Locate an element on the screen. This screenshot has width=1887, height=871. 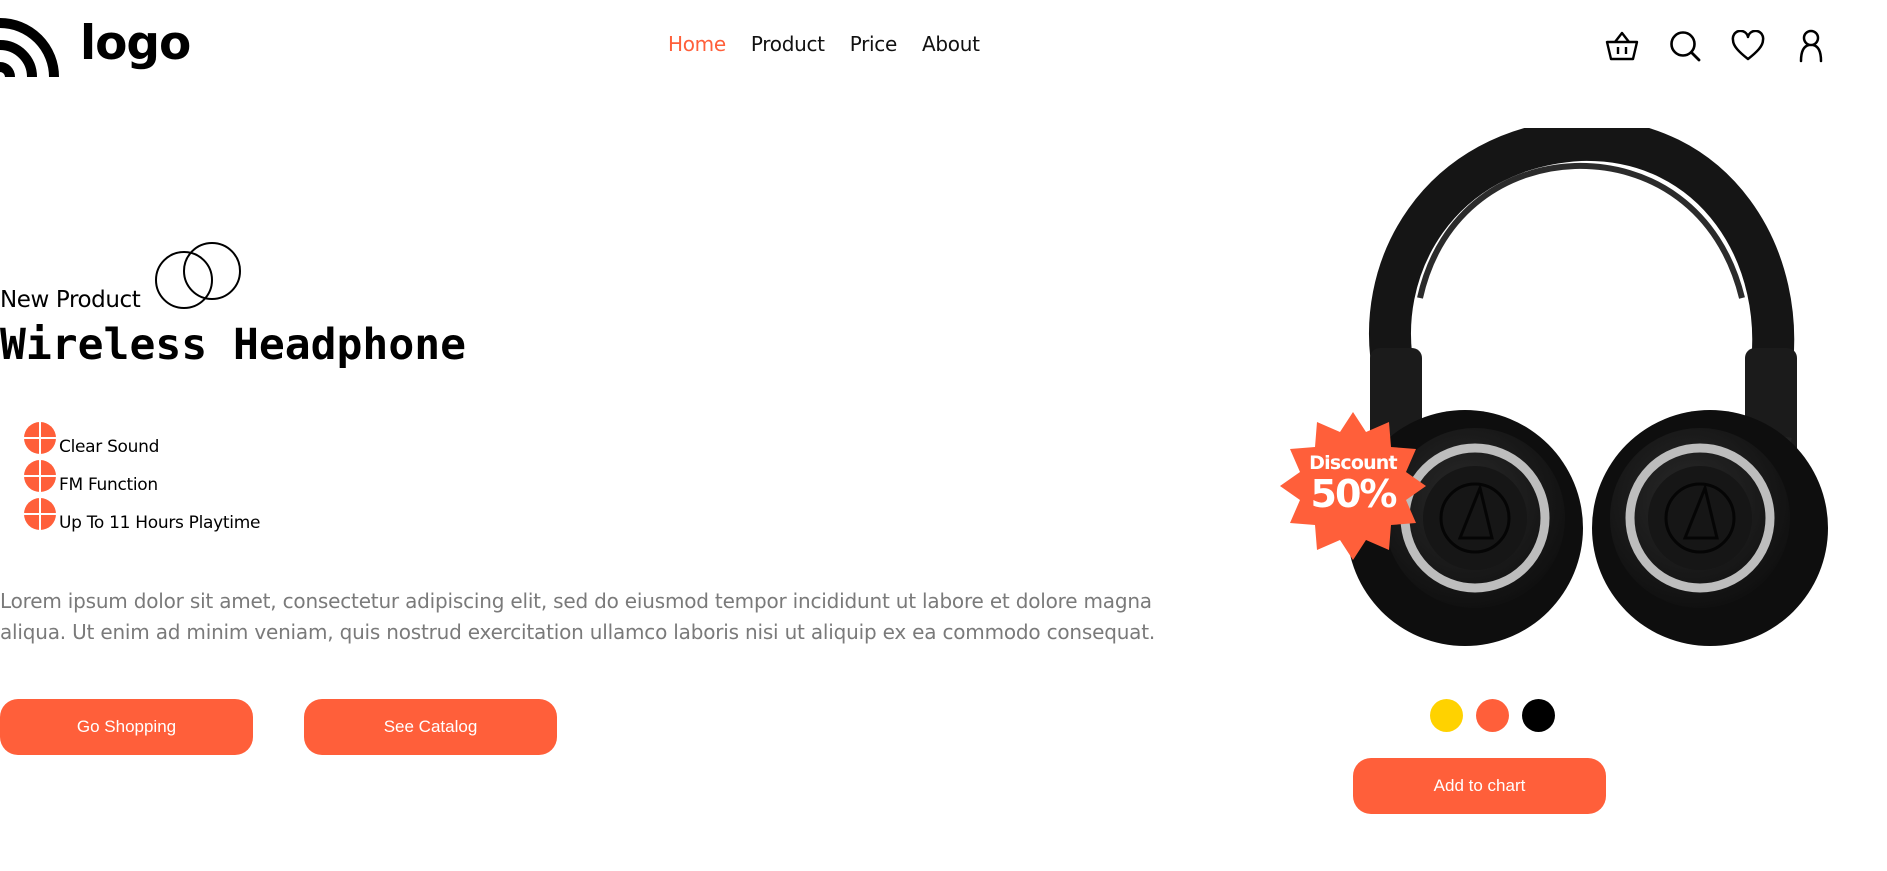
account-button is located at coordinates (1811, 46).